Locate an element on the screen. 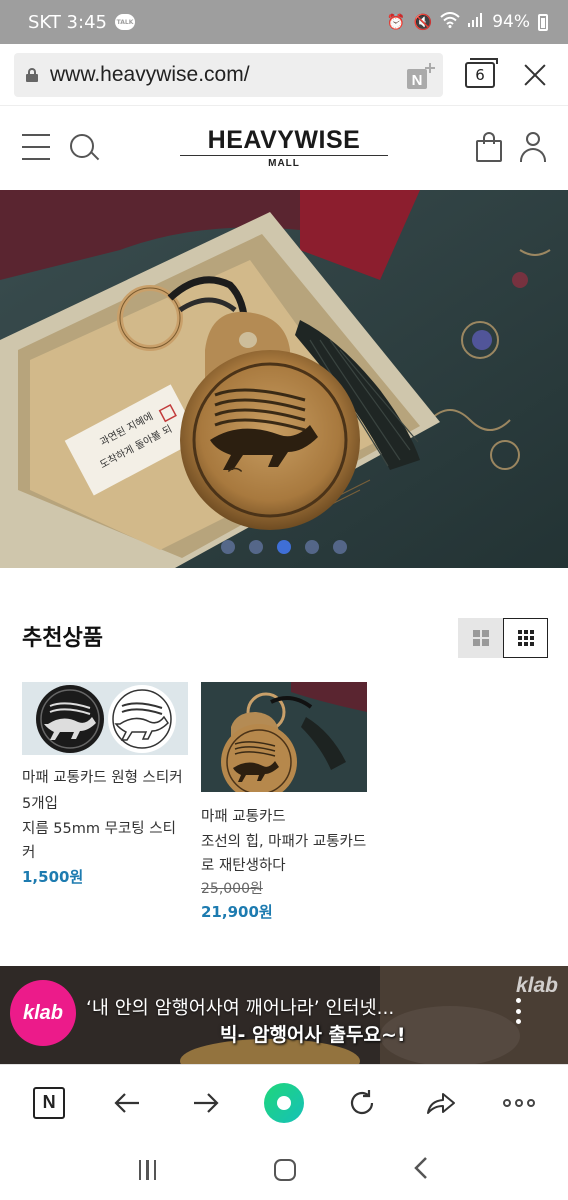 Image resolution: width=568 pixels, height=1200 pixels. forward-button is located at coordinates (206, 1103).